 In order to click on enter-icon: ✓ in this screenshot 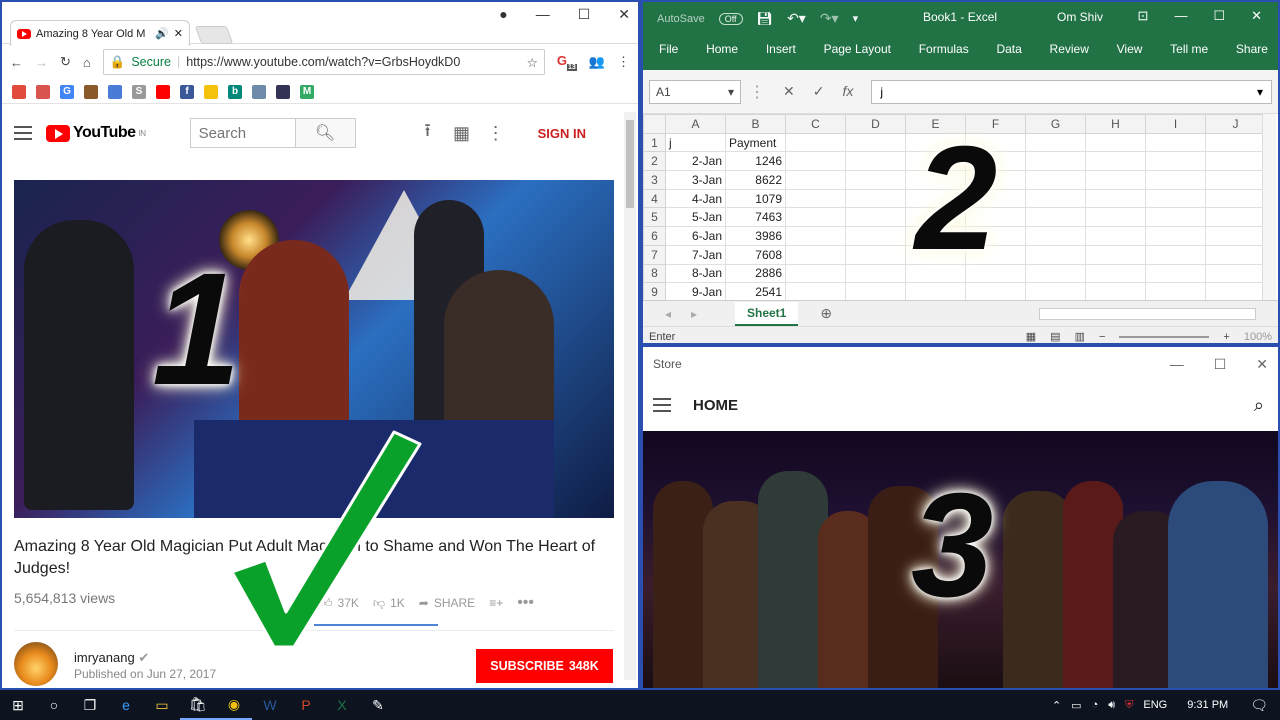, I will do `click(819, 91)`.